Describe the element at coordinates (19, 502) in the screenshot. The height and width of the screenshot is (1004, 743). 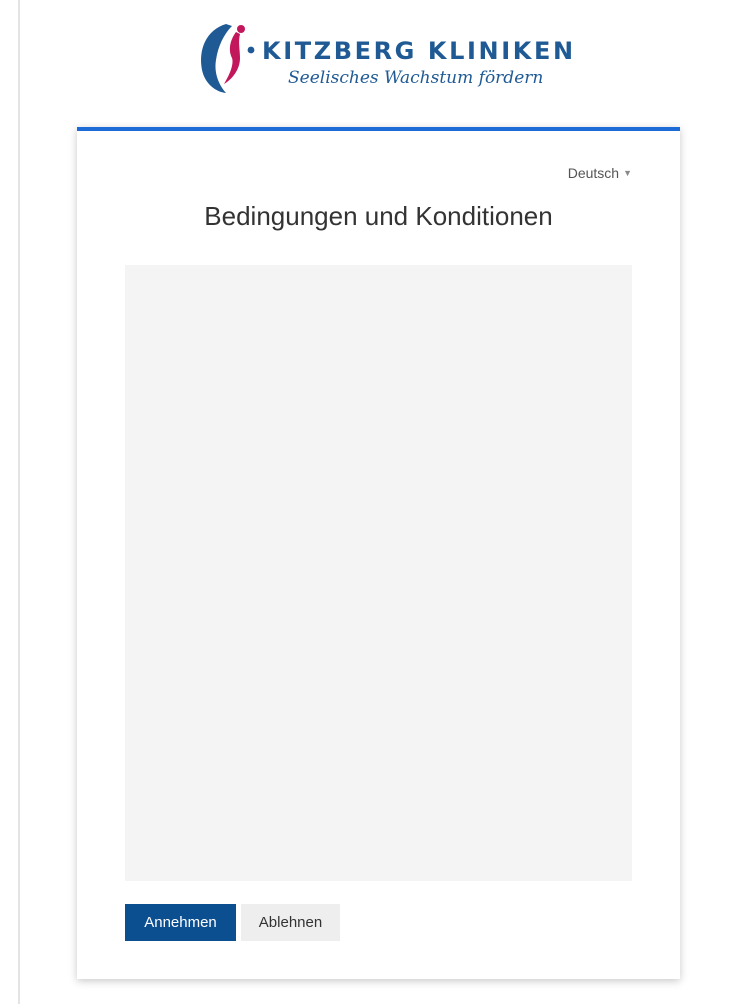
I see `left-divider` at that location.